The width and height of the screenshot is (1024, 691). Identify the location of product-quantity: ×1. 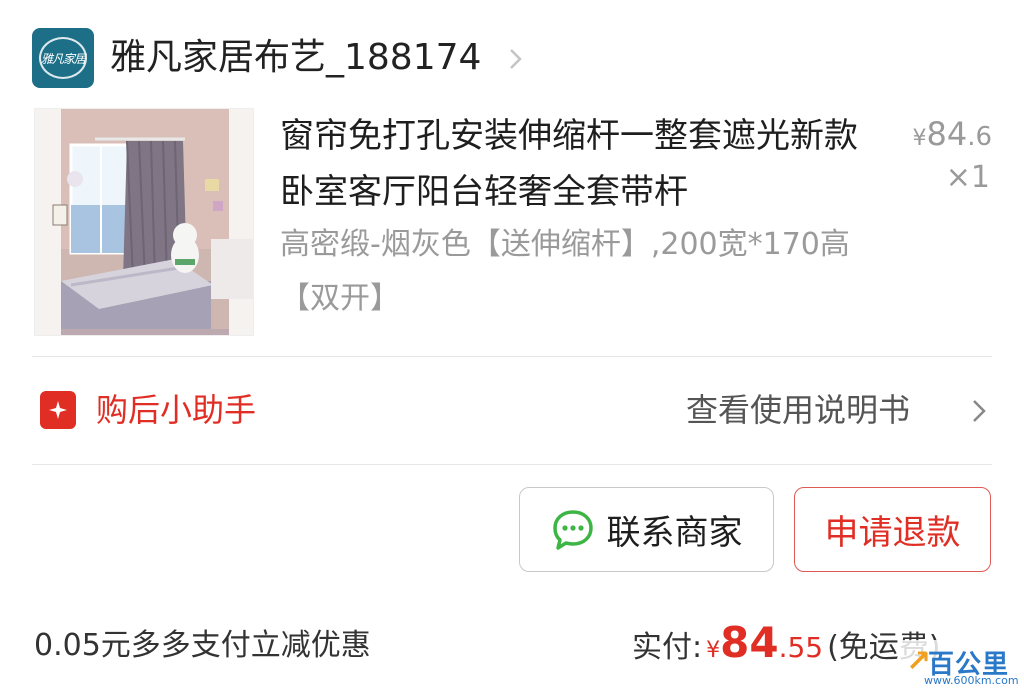
(967, 177).